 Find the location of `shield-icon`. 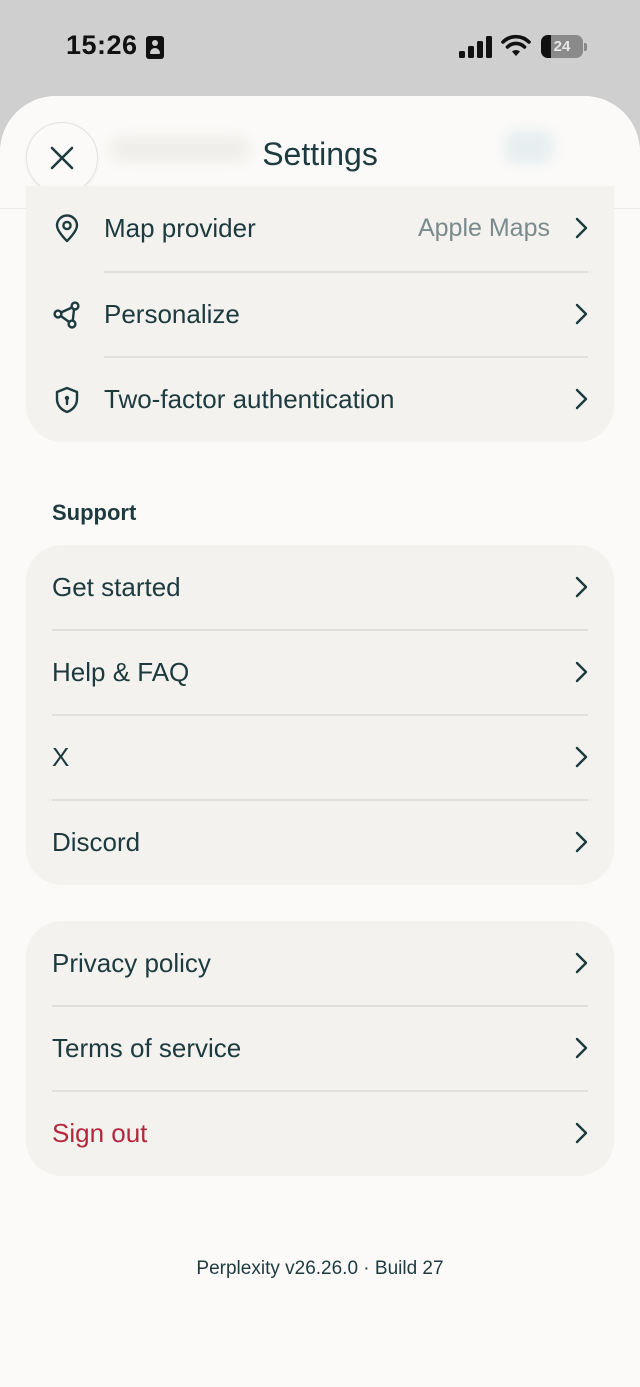

shield-icon is located at coordinates (67, 399).